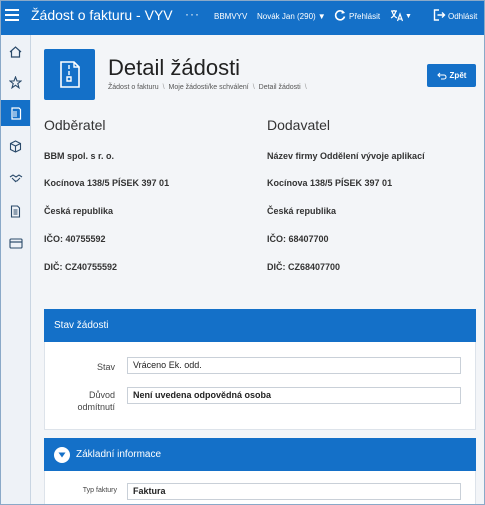  What do you see at coordinates (330, 183) in the screenshot?
I see `supplier-address: Kocínova 138/5 PÍSEK 397 01` at bounding box center [330, 183].